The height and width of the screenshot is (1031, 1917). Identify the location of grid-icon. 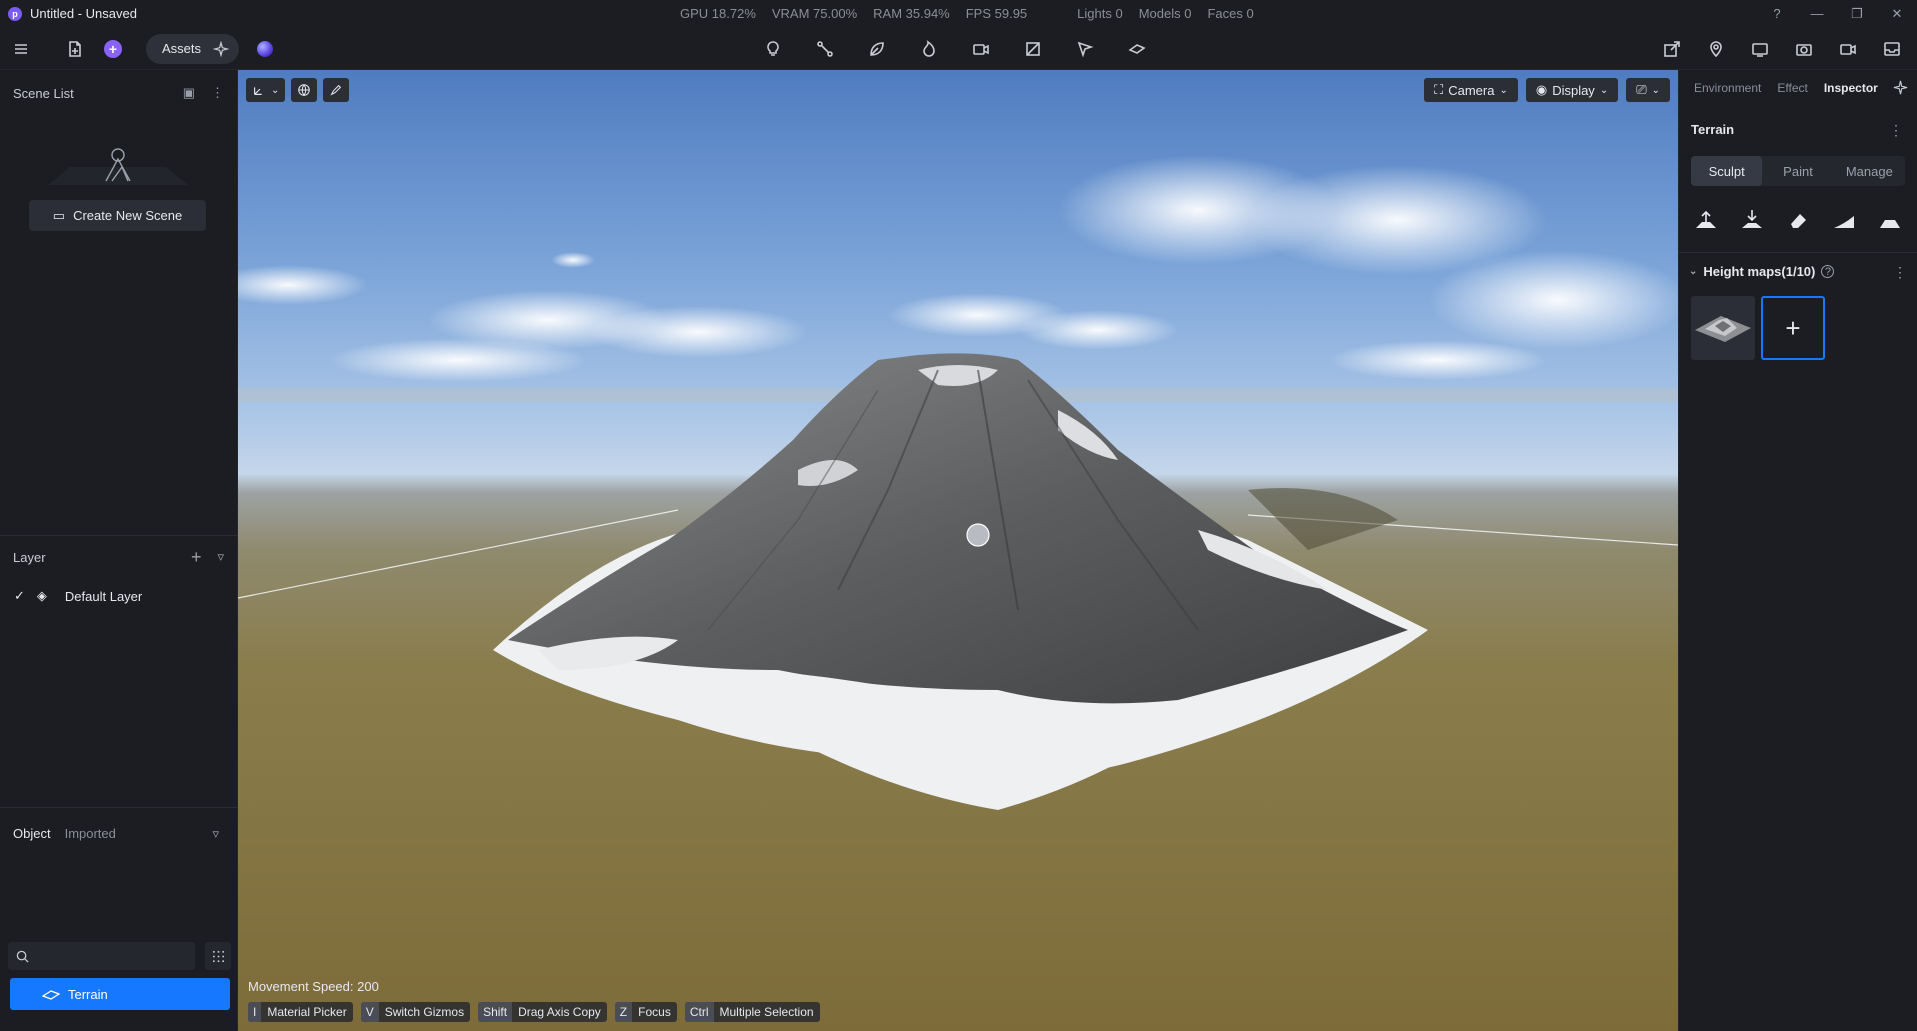
(218, 956).